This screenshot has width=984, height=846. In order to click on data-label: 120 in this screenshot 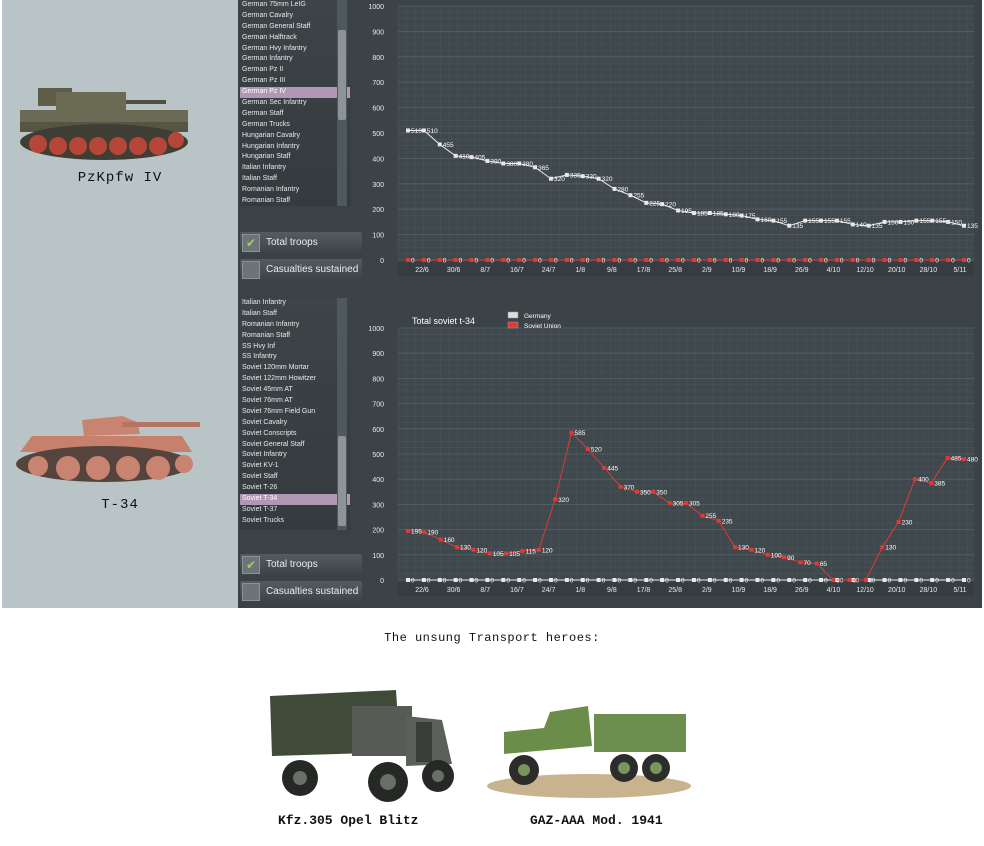, I will do `click(547, 550)`.